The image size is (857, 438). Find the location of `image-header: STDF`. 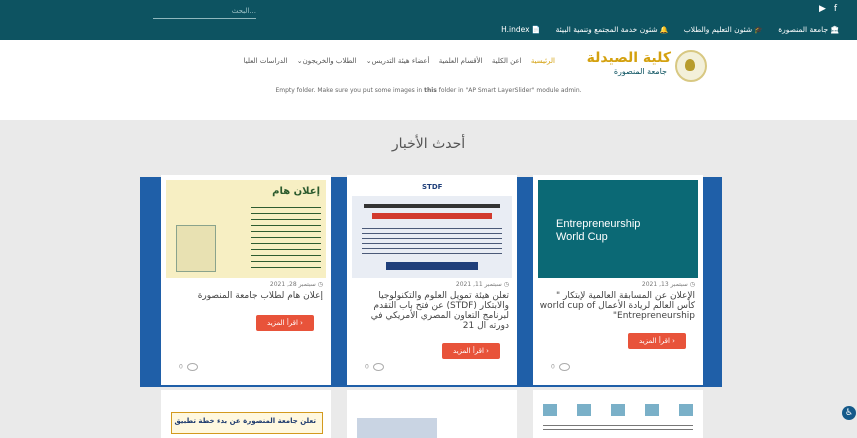

image-header: STDF is located at coordinates (432, 188).